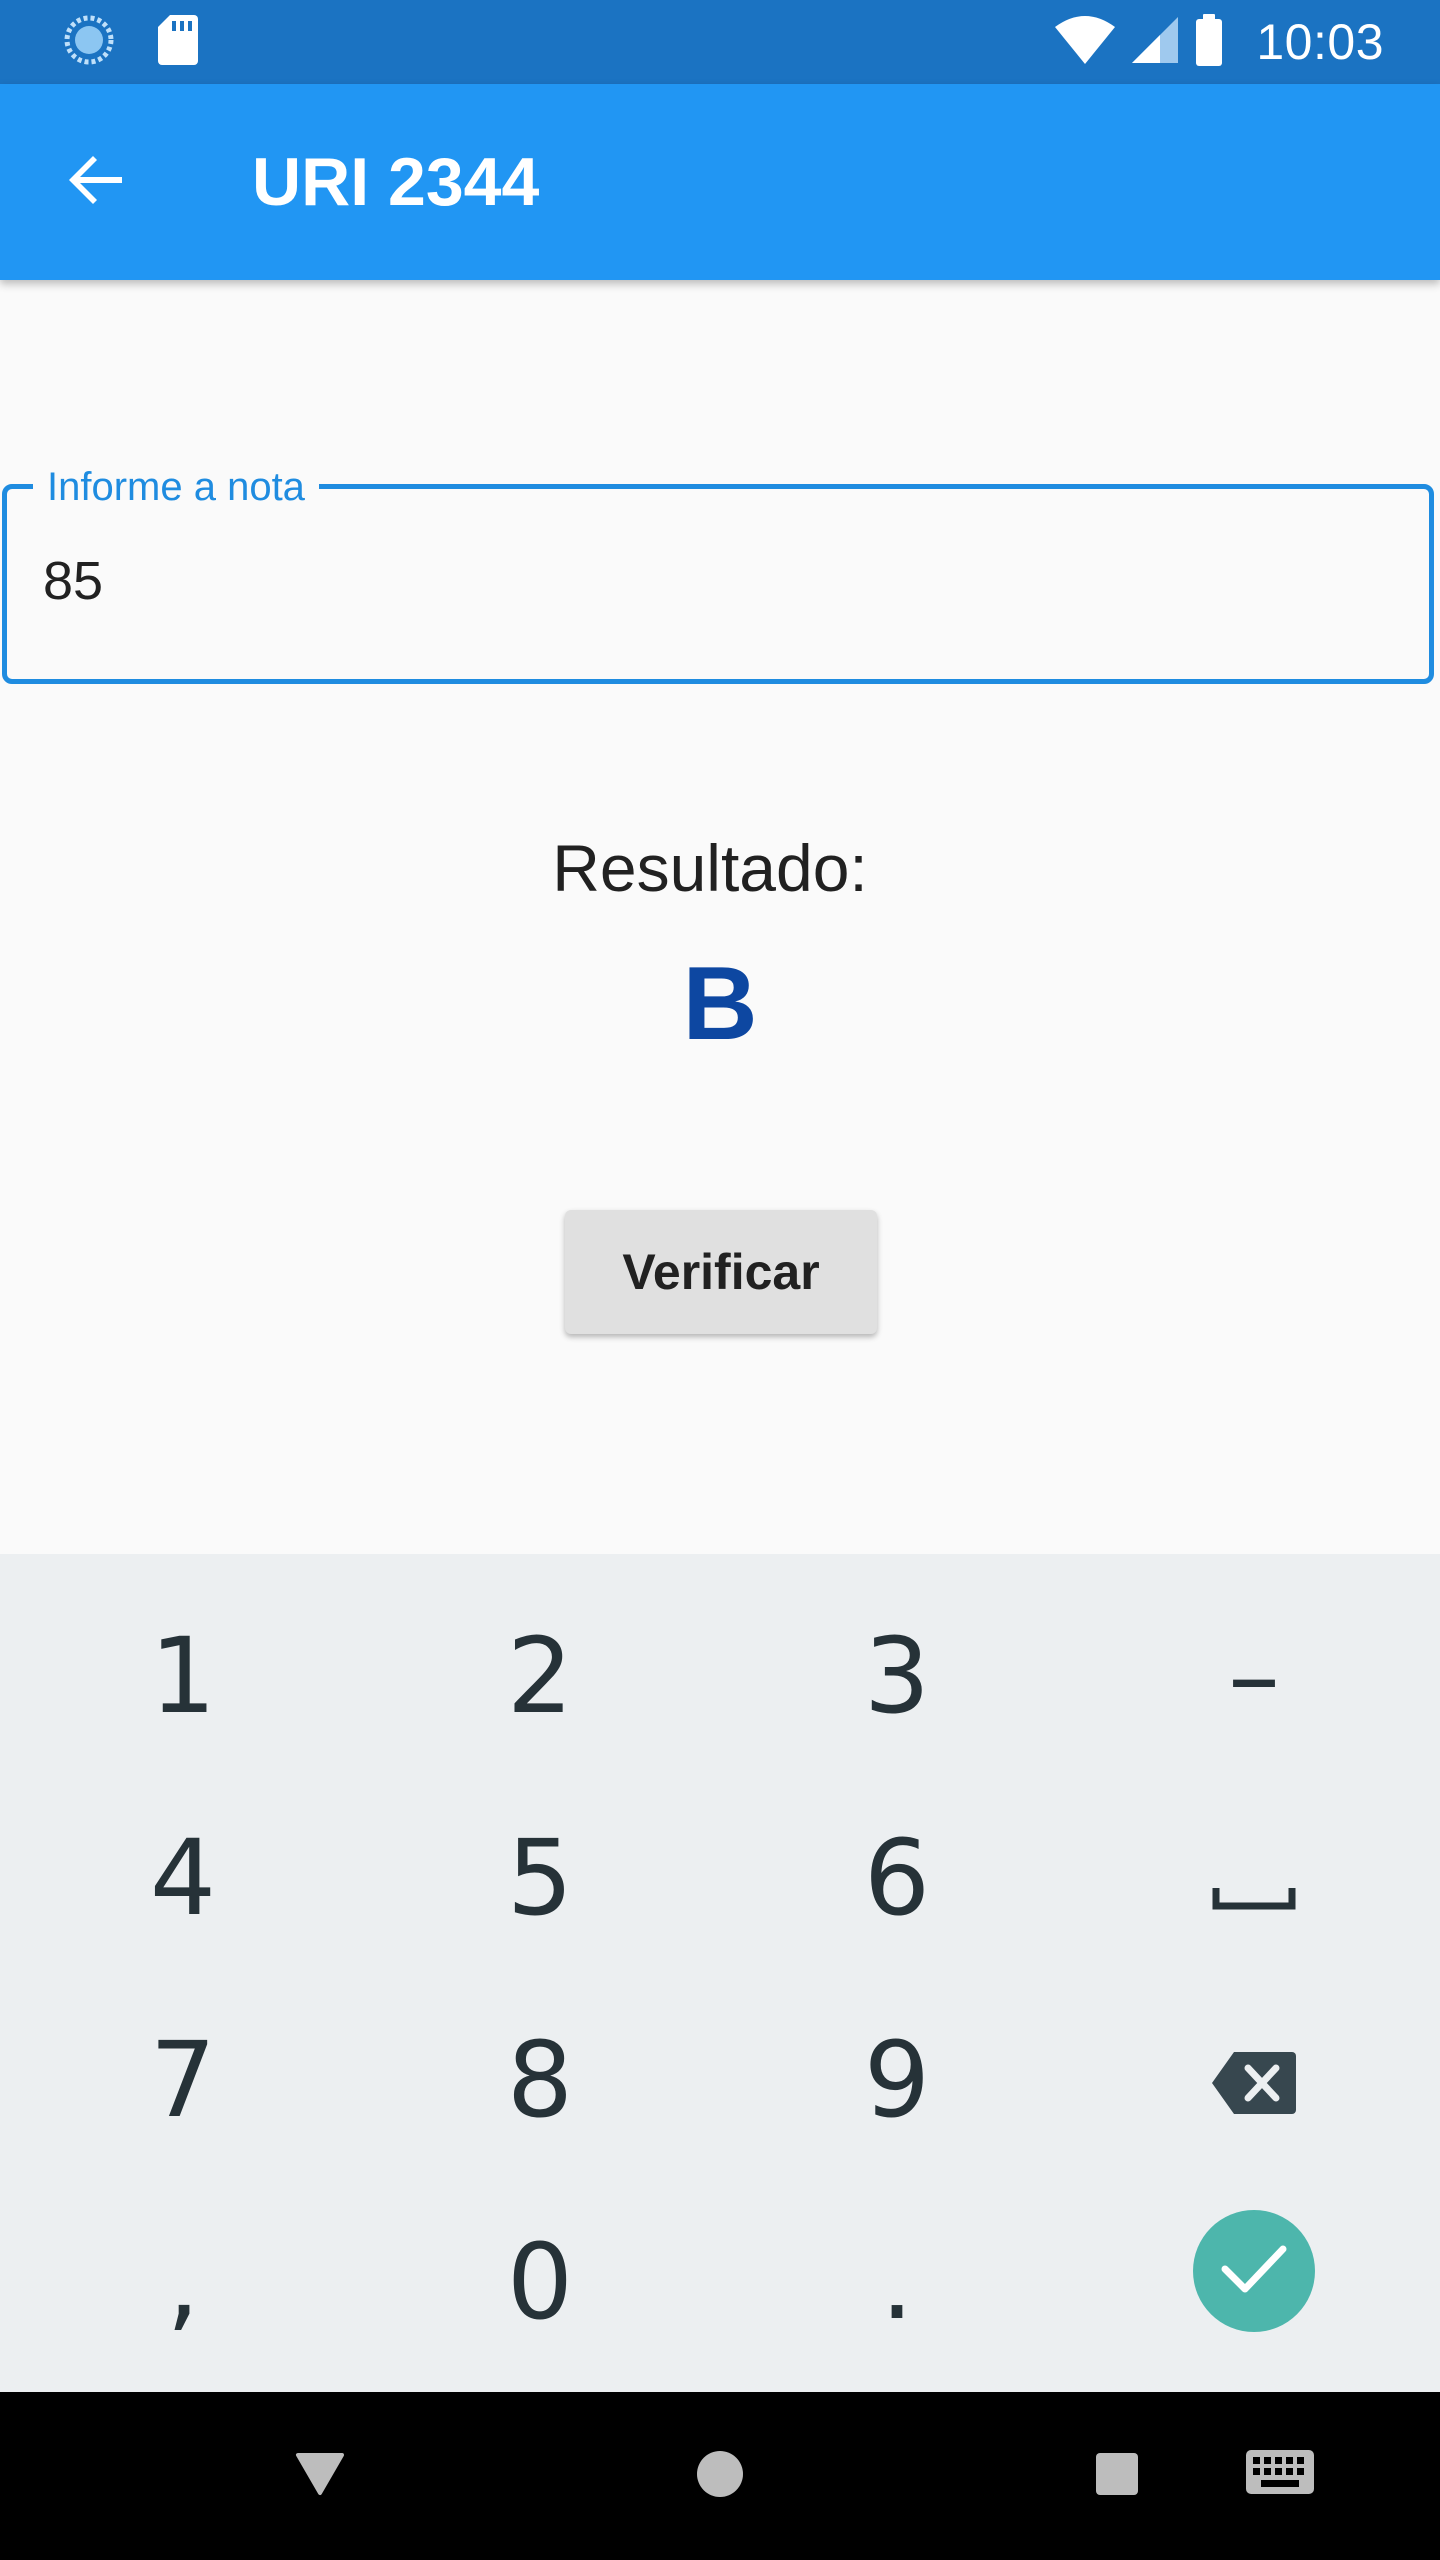 Image resolution: width=1440 pixels, height=2560 pixels. Describe the element at coordinates (1209, 42) in the screenshot. I see `battery-icon` at that location.